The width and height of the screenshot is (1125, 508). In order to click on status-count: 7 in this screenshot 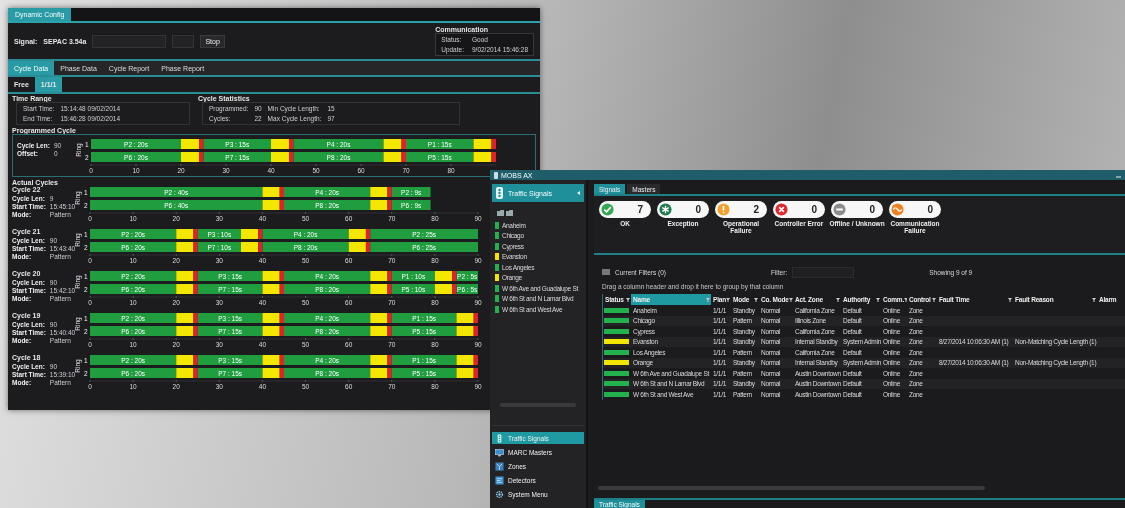, I will do `click(640, 209)`.